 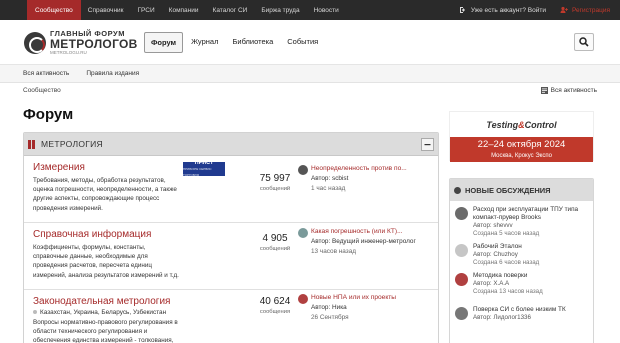 I want to click on bullet-icon, so click(x=35, y=312).